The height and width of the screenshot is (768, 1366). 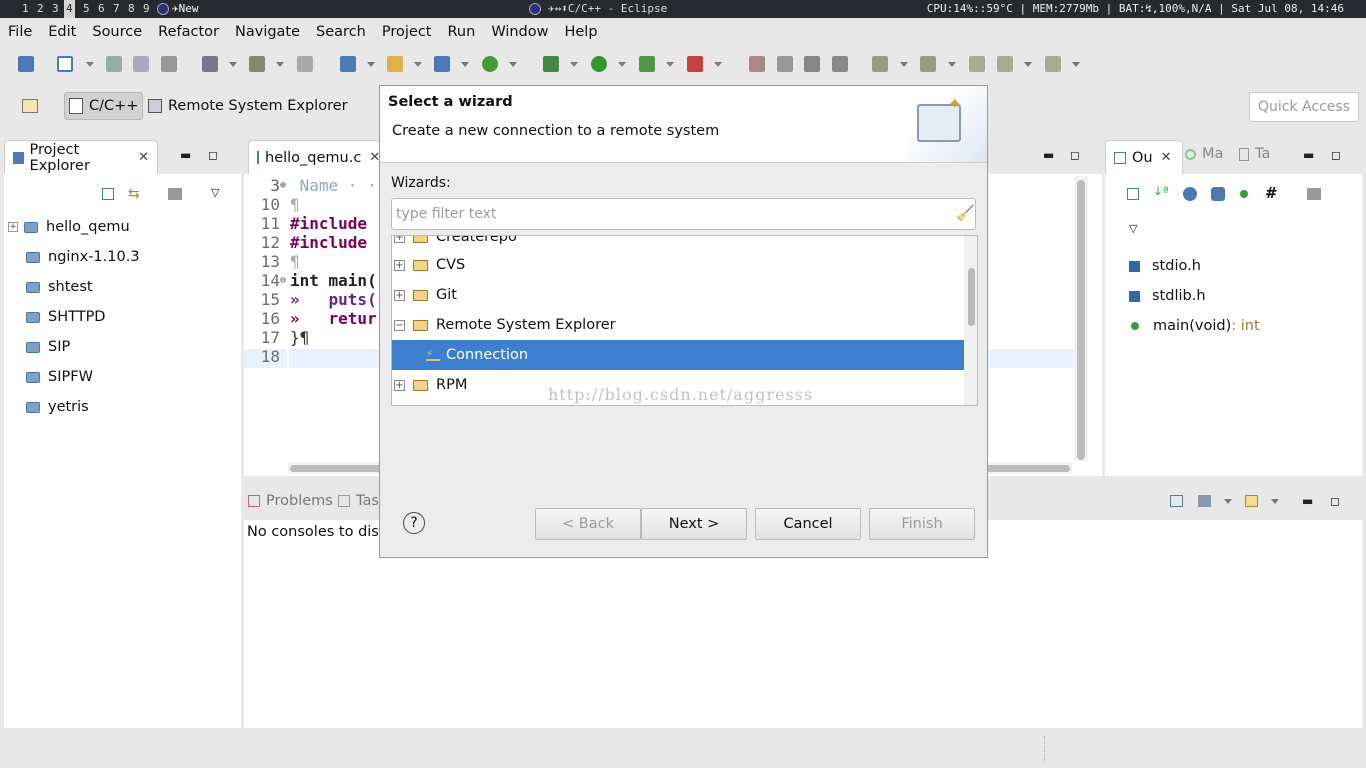 What do you see at coordinates (341, 32) in the screenshot?
I see `menu-search: Search` at bounding box center [341, 32].